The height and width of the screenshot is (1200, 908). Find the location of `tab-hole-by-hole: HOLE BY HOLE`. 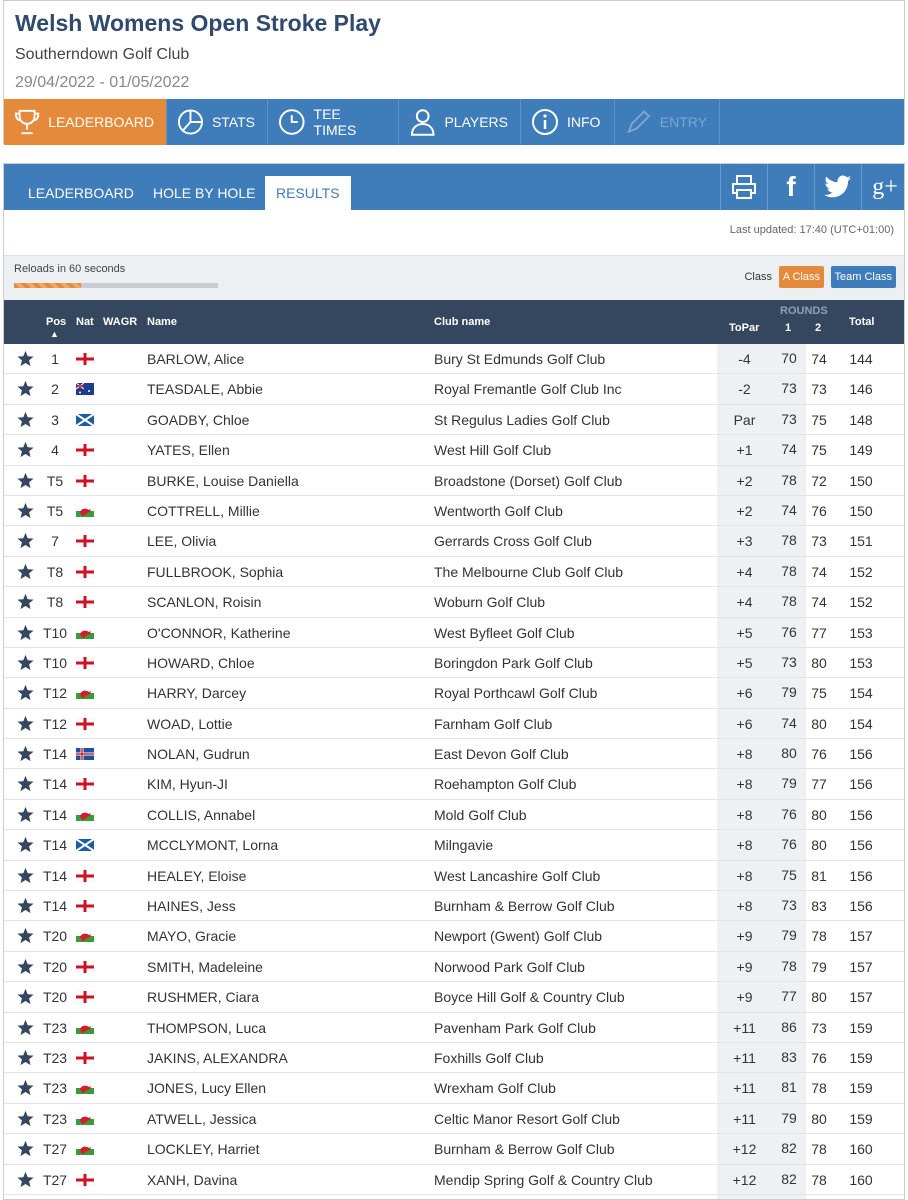

tab-hole-by-hole: HOLE BY HOLE is located at coordinates (204, 193).